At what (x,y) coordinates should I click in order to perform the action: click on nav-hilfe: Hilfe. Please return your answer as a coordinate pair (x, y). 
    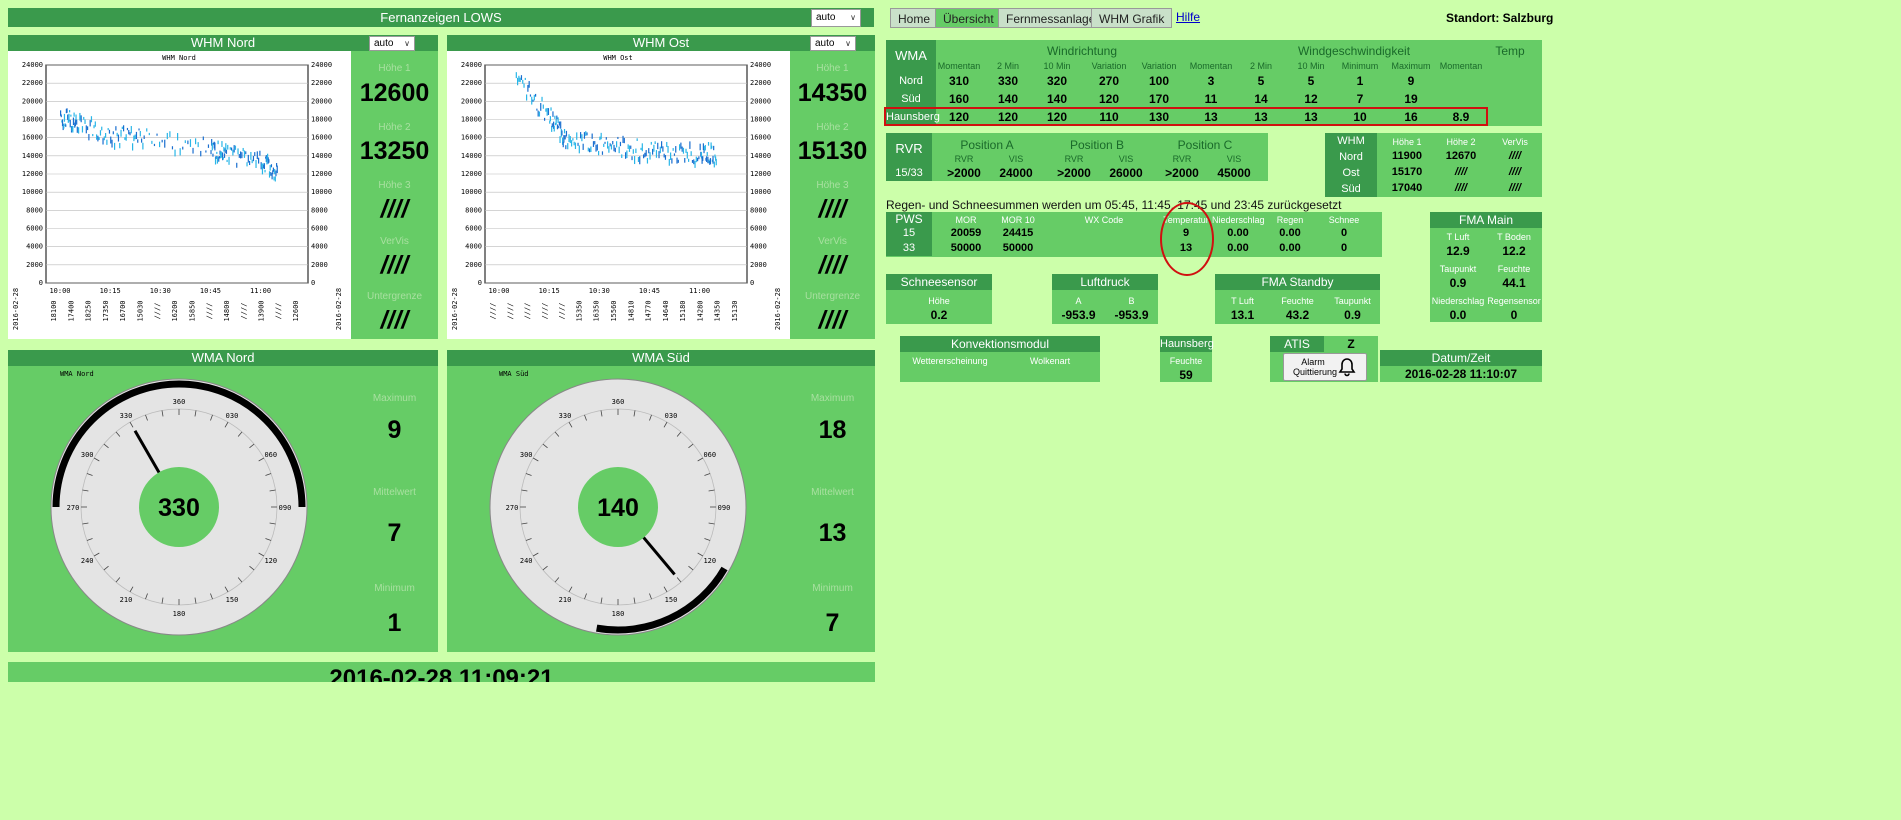
    Looking at the image, I should click on (1188, 17).